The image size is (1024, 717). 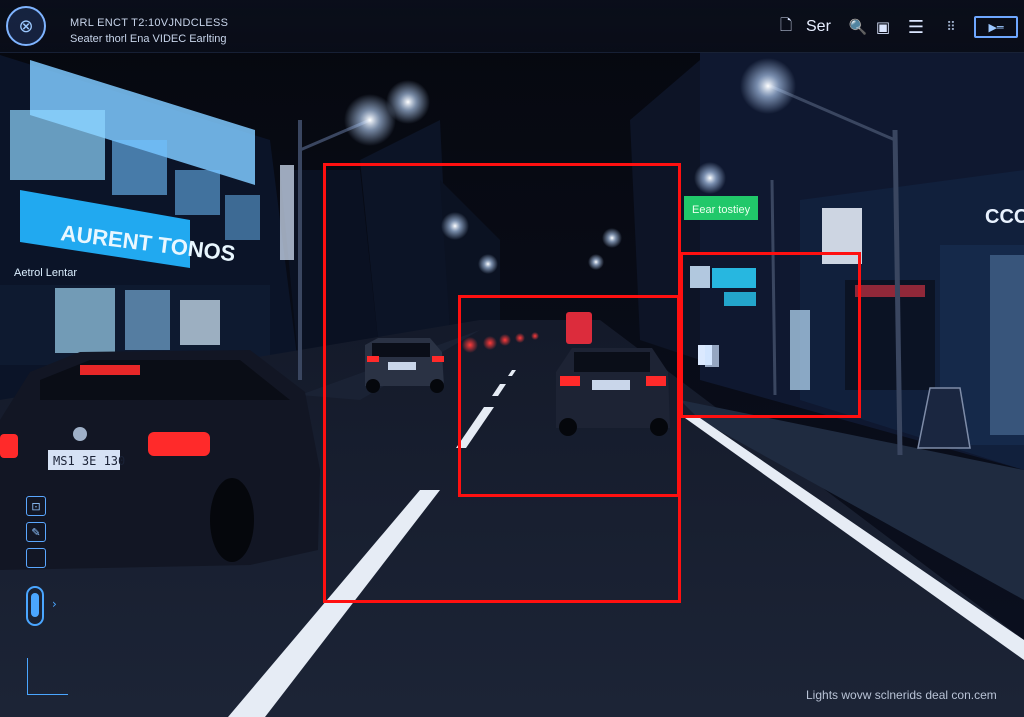 What do you see at coordinates (770, 335) in the screenshot?
I see `detection-box-storefront` at bounding box center [770, 335].